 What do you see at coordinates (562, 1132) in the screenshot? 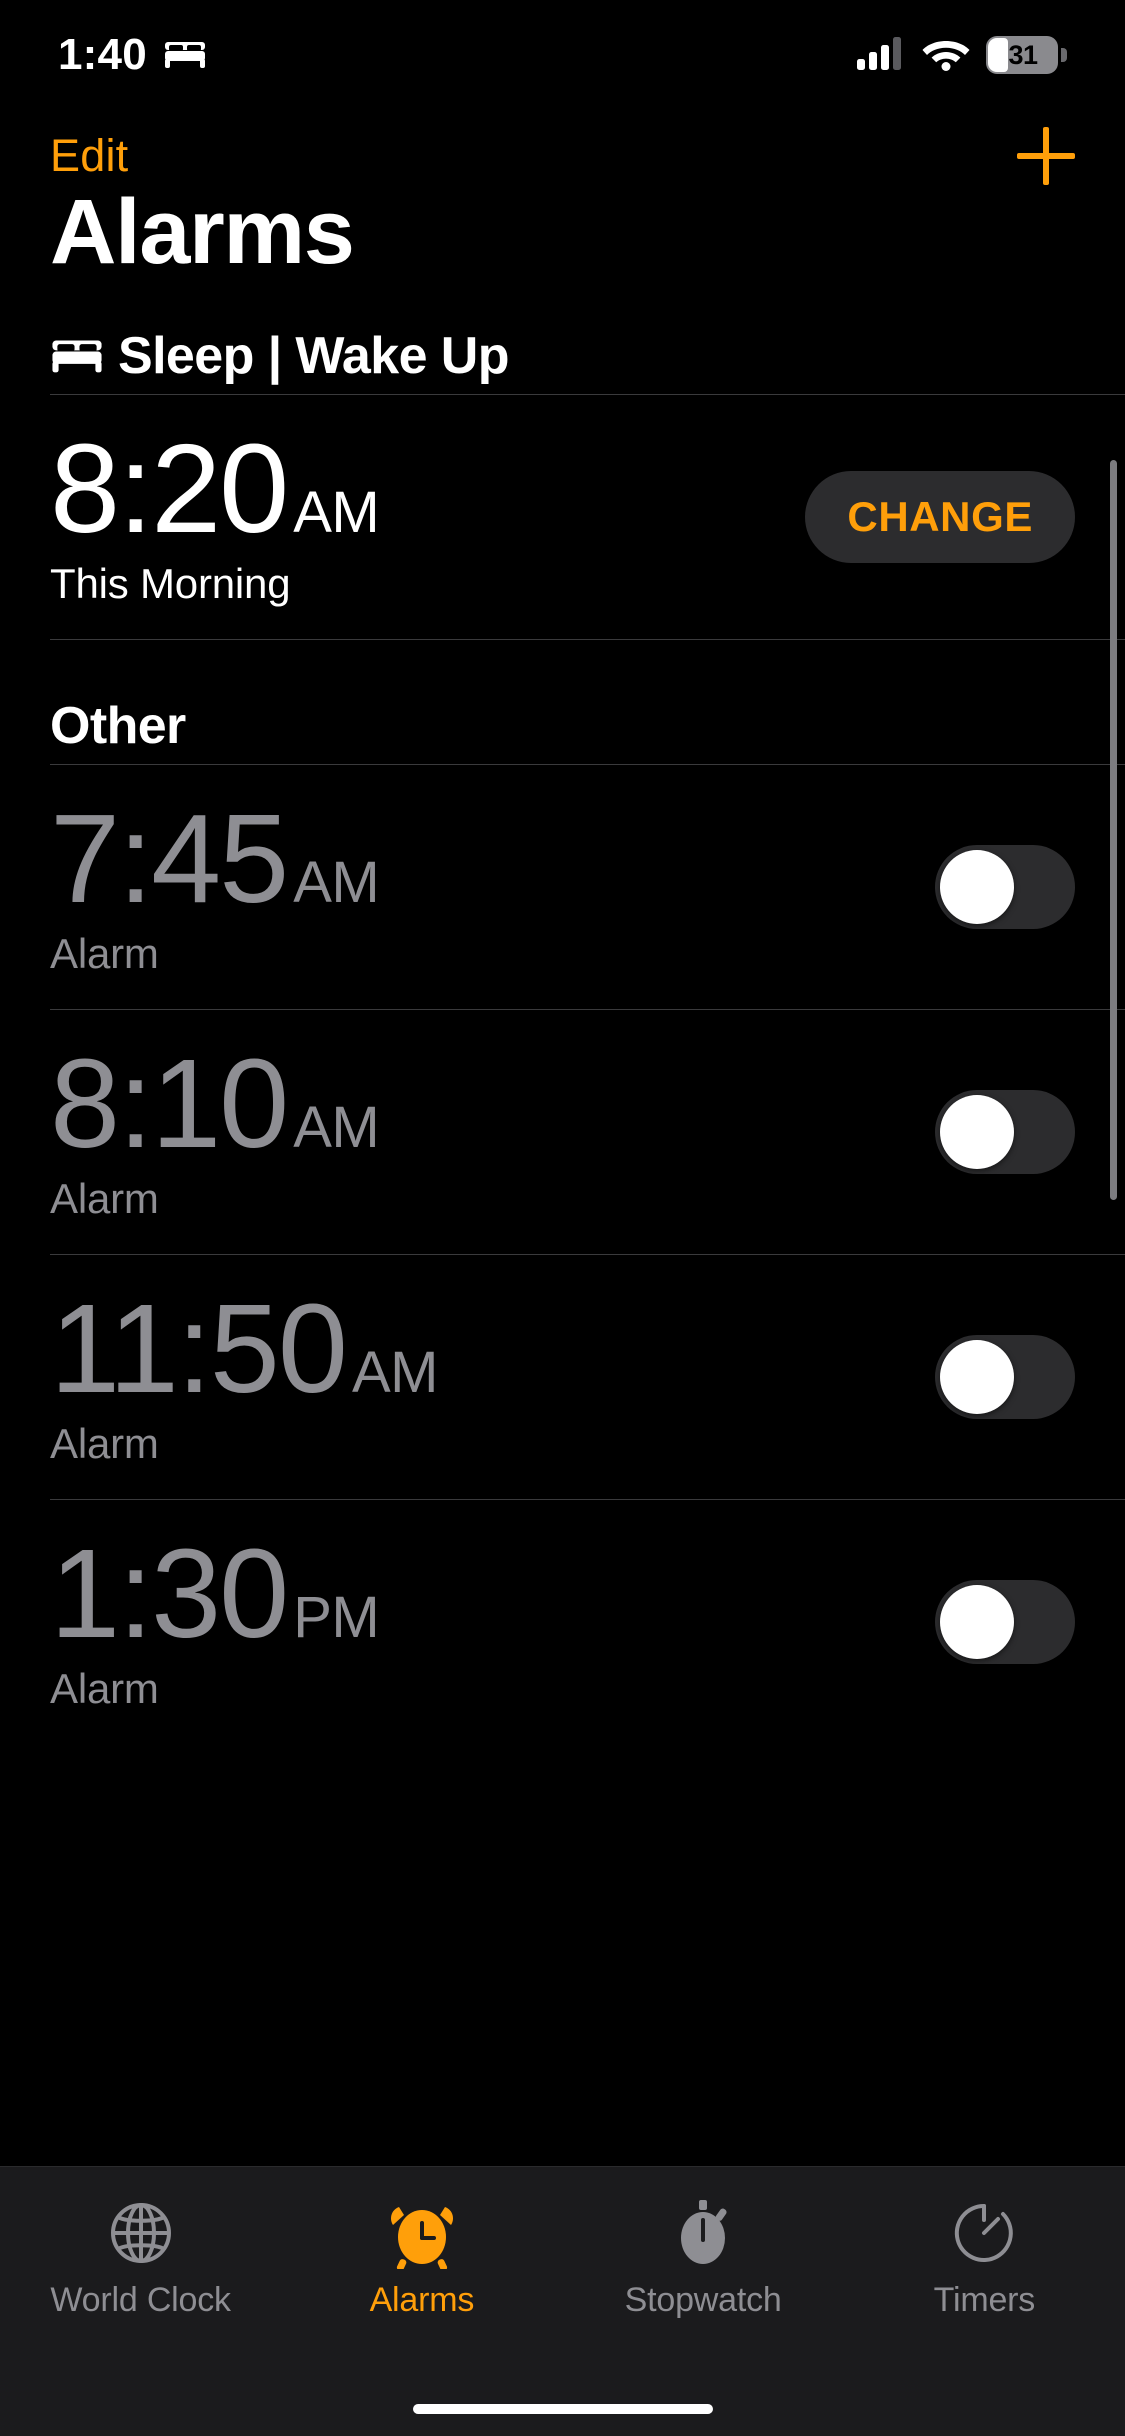
I see `alarm-row: 8:10 AM Alarm` at bounding box center [562, 1132].